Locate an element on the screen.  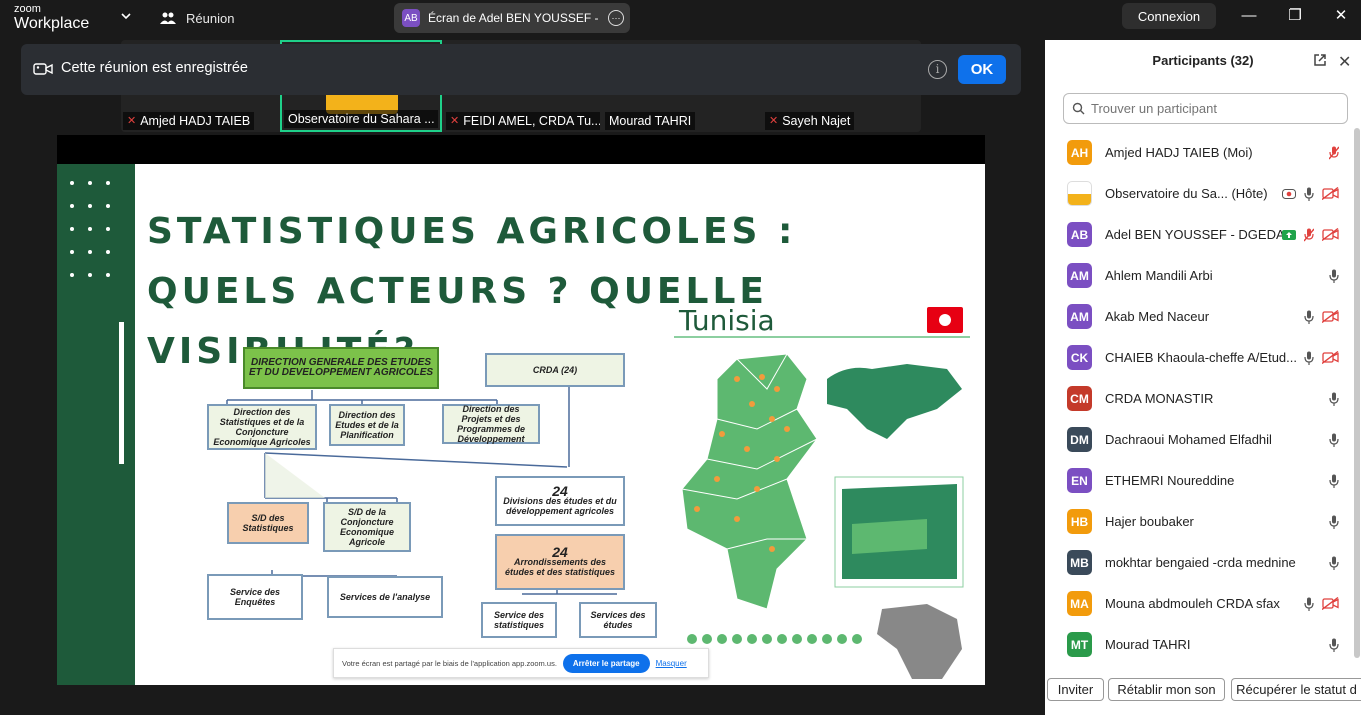
tunisia-flag-icon is located at coordinates (945, 320).